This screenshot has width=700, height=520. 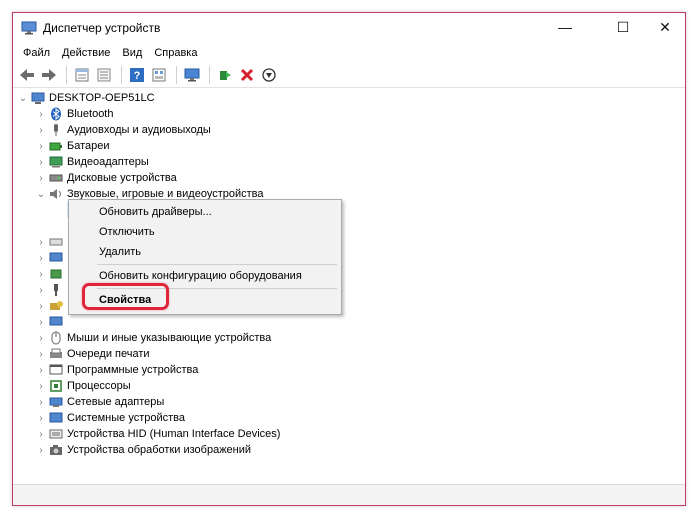 I want to click on menu-separator, so click(x=217, y=264).